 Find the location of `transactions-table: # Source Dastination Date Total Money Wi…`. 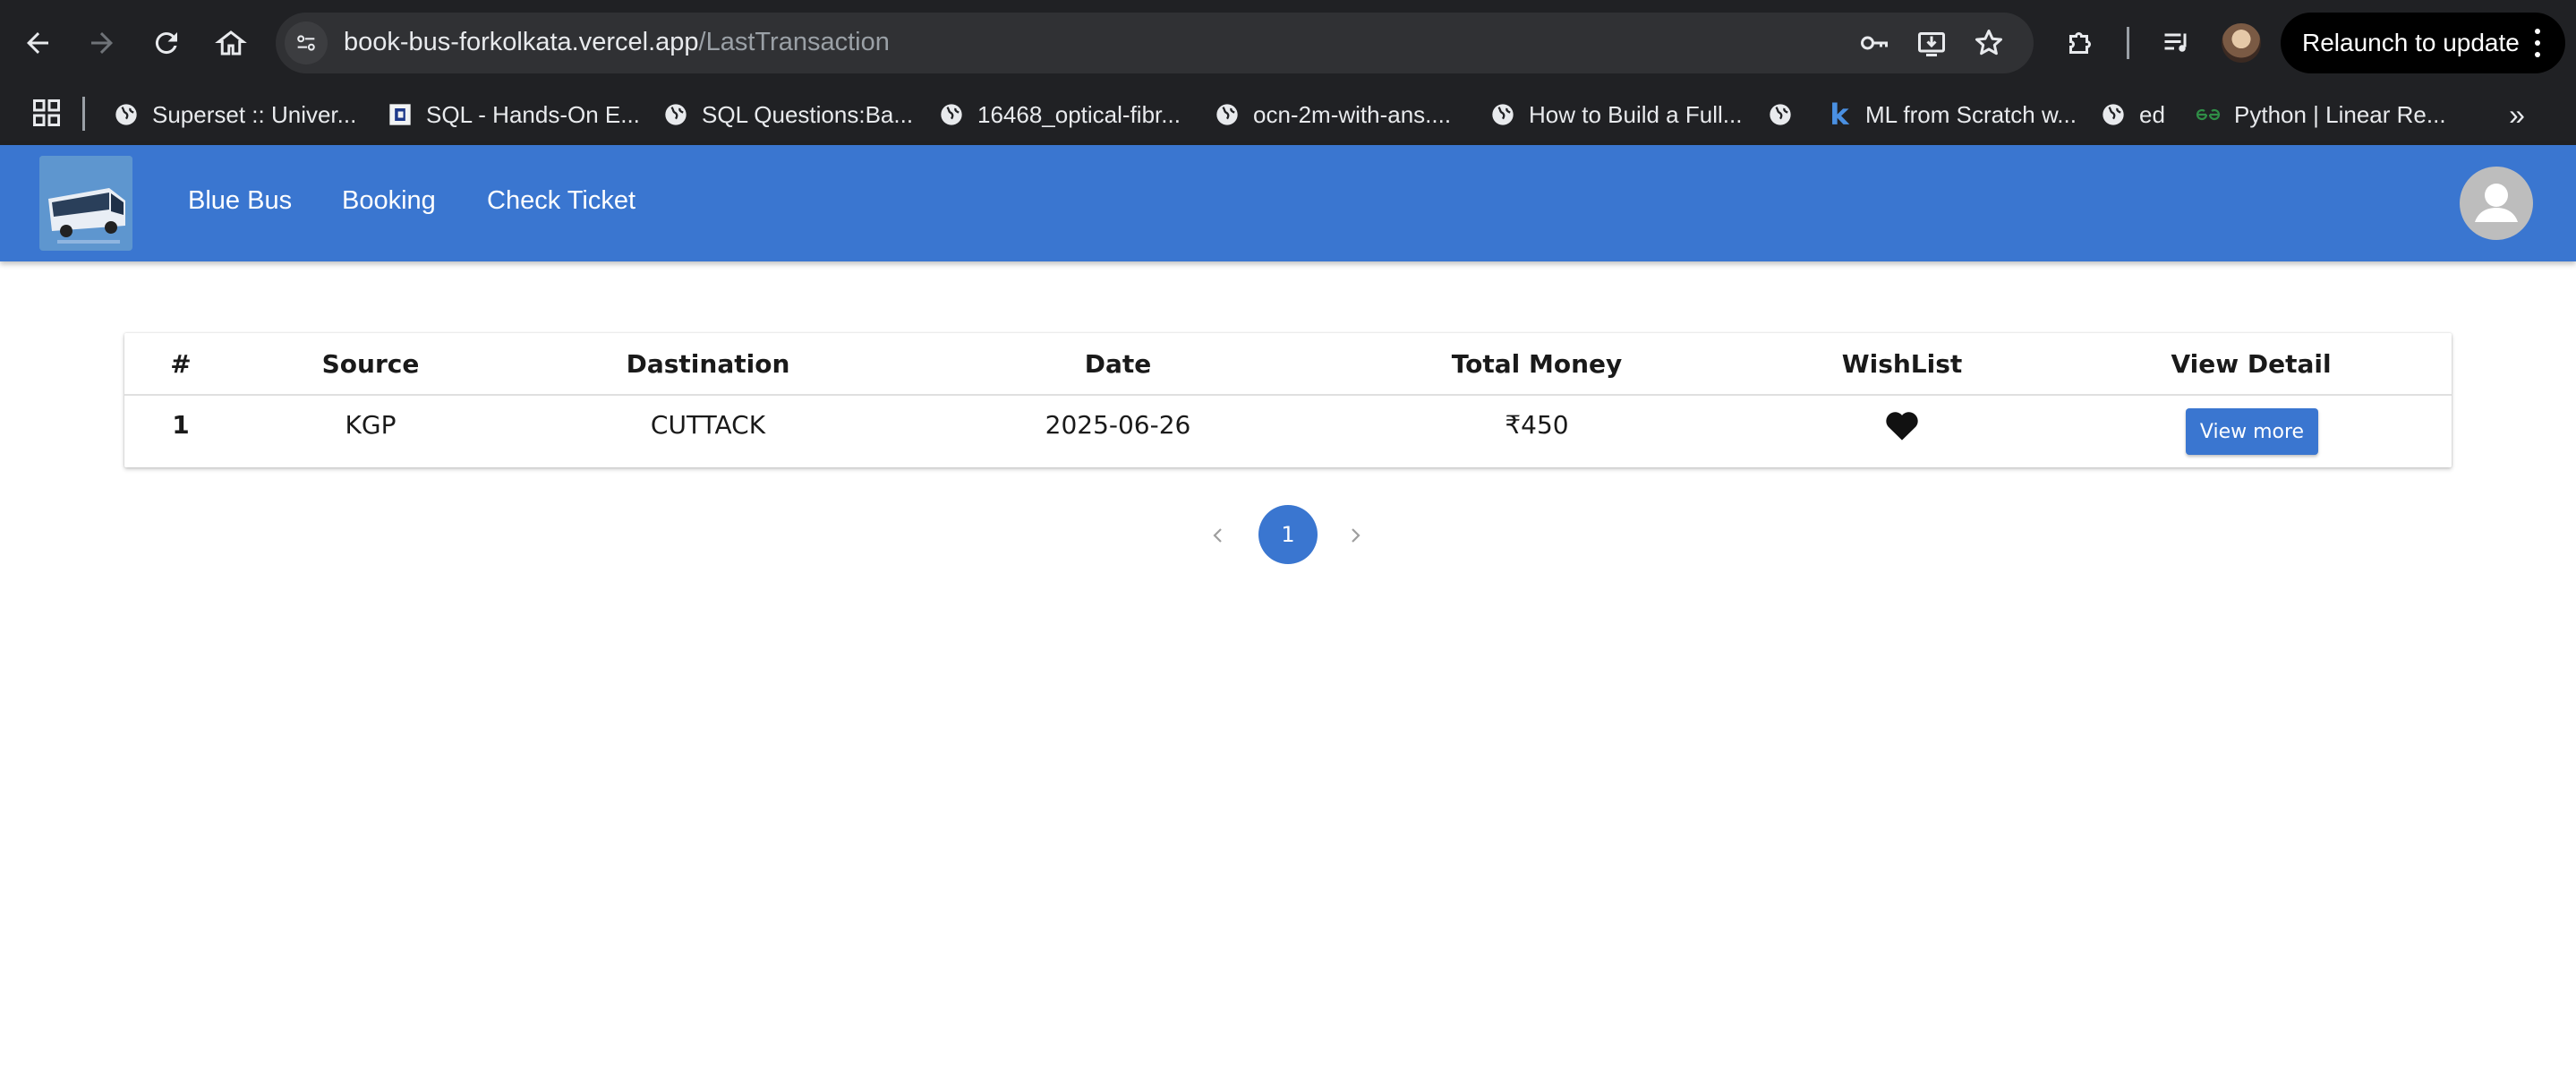

transactions-table: # Source Dastination Date Total Money Wi… is located at coordinates (1288, 400).